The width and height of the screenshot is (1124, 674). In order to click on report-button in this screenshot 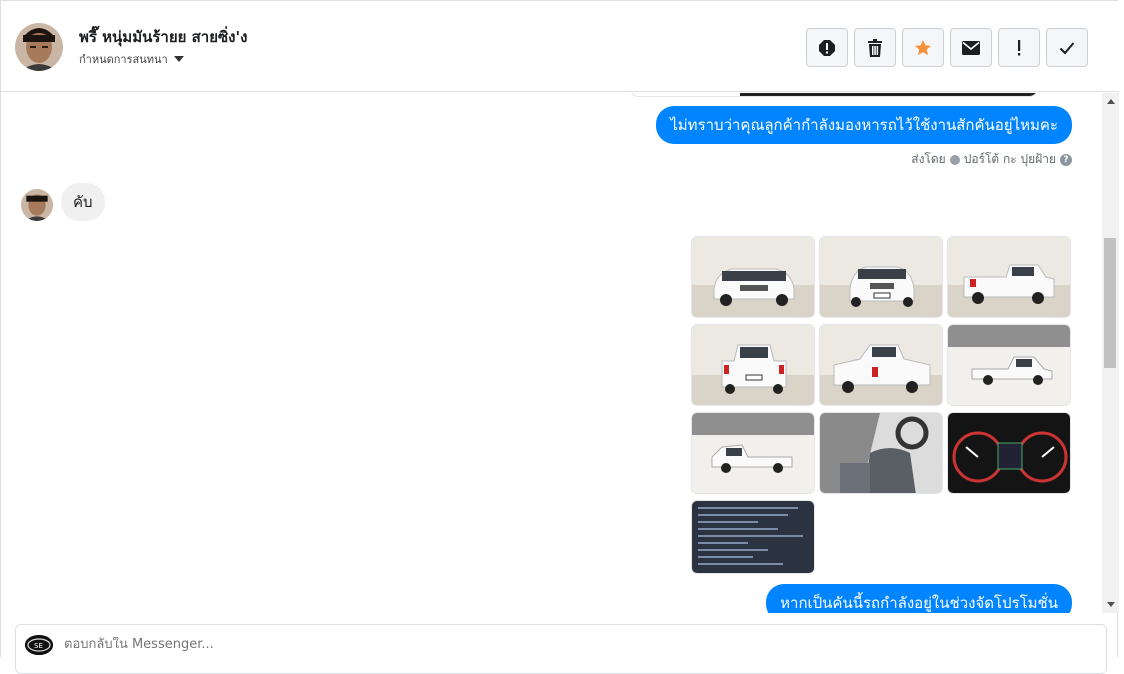, I will do `click(827, 47)`.